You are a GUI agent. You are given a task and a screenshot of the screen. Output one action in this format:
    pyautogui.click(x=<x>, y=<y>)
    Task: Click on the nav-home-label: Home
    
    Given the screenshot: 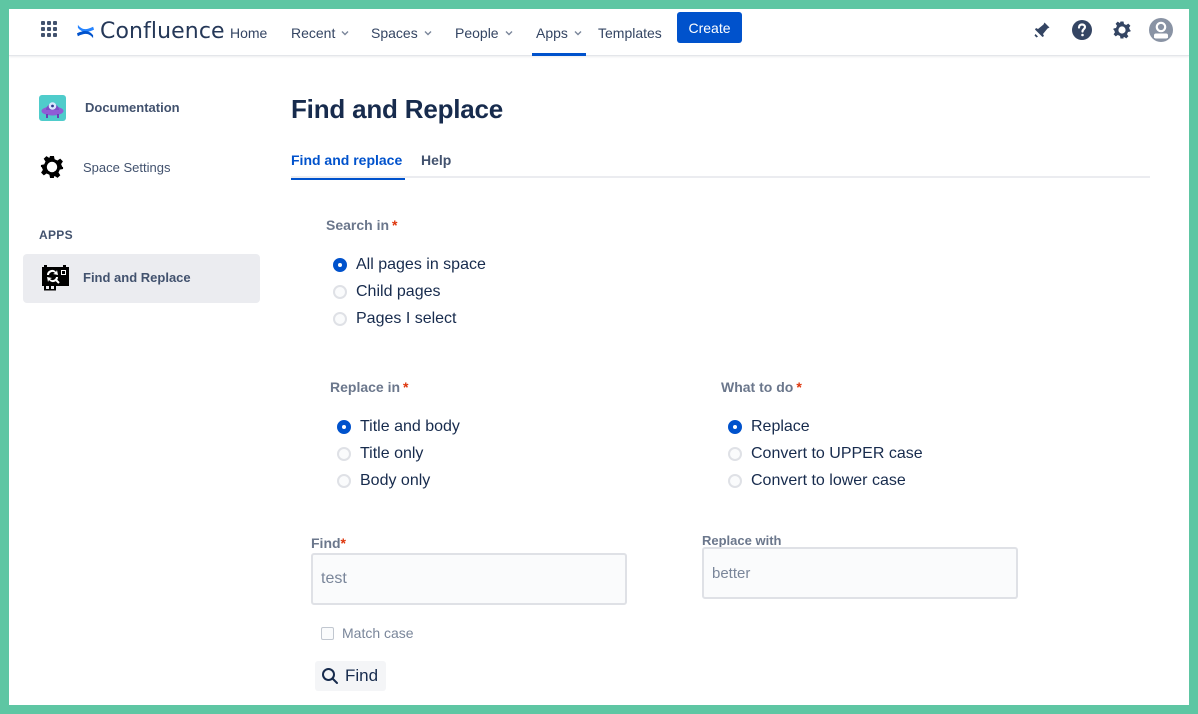 What is the action you would take?
    pyautogui.click(x=249, y=32)
    